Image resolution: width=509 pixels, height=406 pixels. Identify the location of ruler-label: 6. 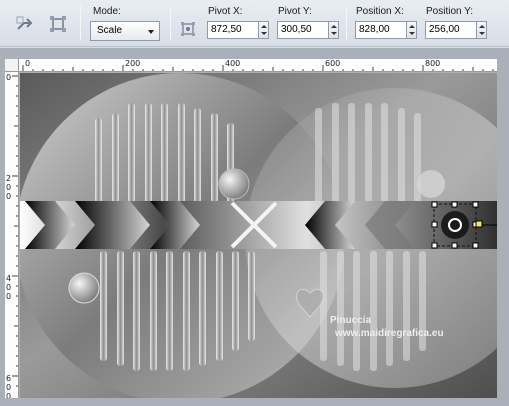
(9, 378).